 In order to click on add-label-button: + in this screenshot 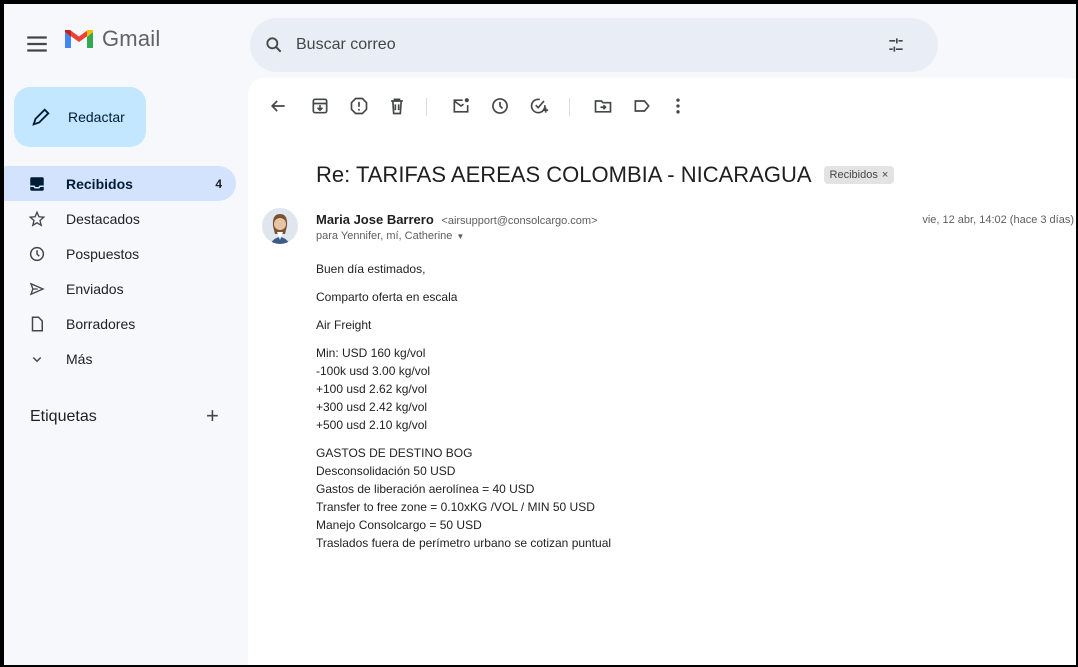, I will do `click(212, 416)`.